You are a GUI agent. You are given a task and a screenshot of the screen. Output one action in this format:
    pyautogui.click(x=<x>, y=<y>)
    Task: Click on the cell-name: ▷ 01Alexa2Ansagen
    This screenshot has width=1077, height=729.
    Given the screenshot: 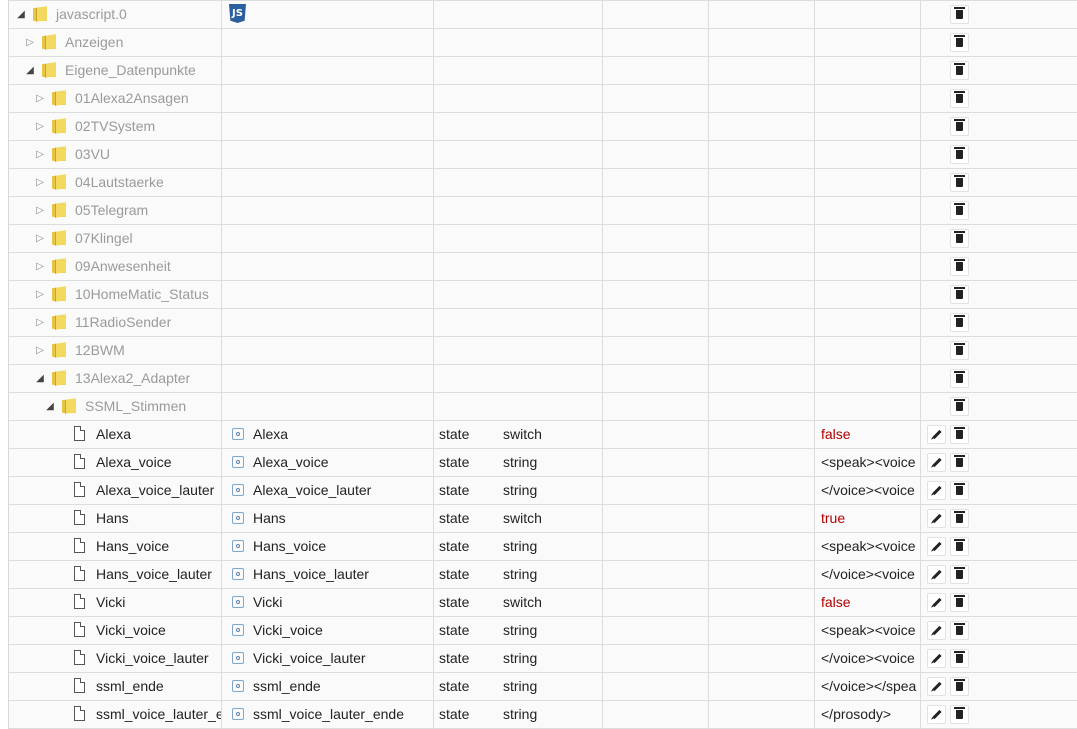 What is the action you would take?
    pyautogui.click(x=115, y=98)
    